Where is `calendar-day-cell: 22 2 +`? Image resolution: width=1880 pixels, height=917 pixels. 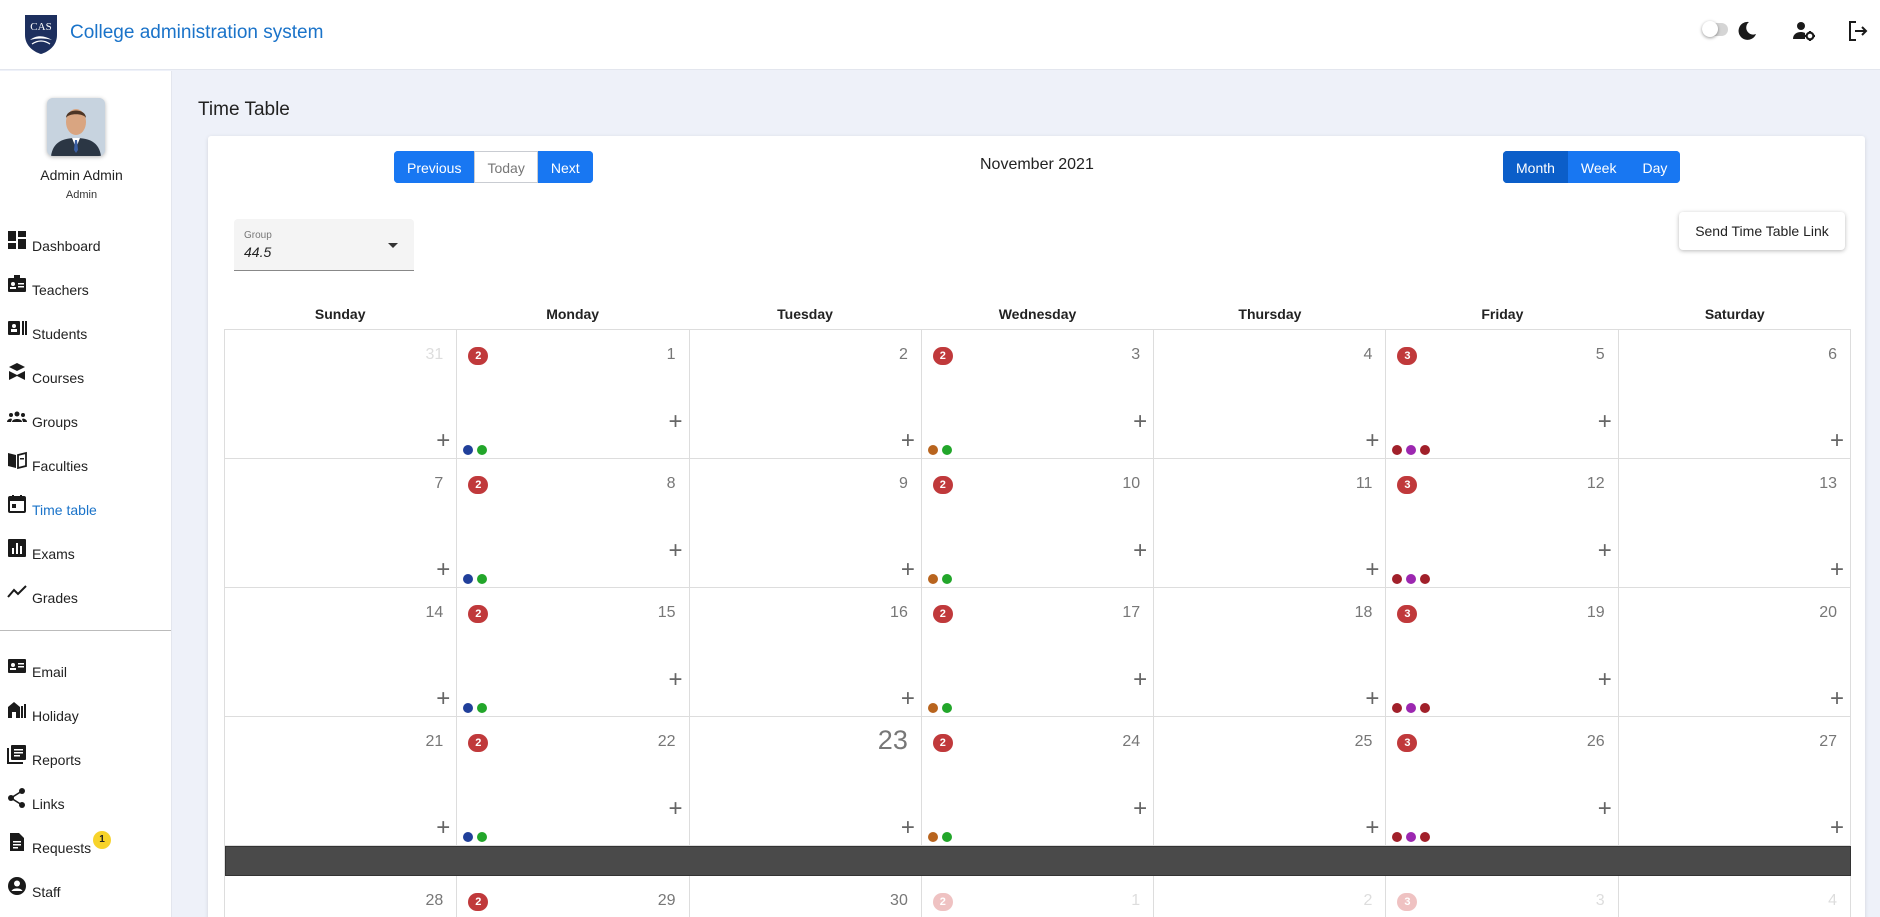 calendar-day-cell: 22 2 + is located at coordinates (573, 781).